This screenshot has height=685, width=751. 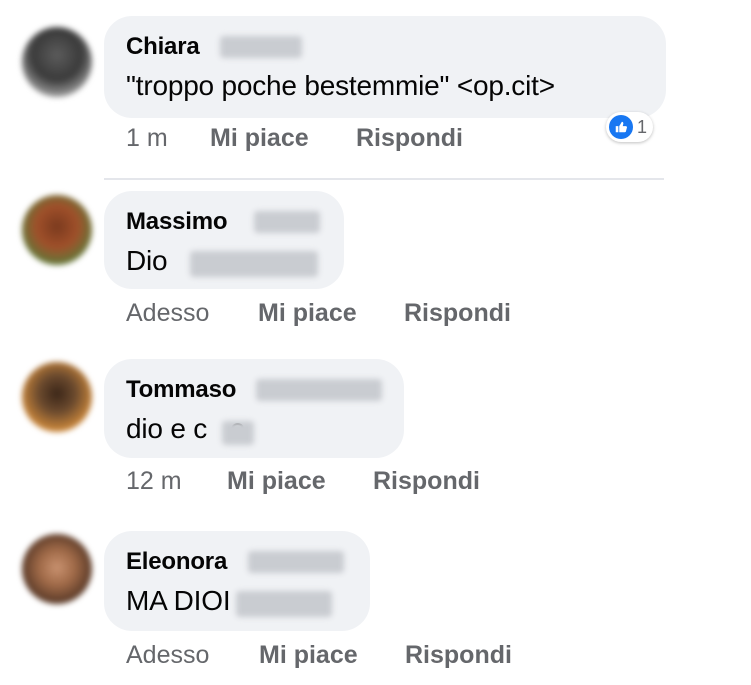 I want to click on comment-author: Chiara, so click(x=163, y=47).